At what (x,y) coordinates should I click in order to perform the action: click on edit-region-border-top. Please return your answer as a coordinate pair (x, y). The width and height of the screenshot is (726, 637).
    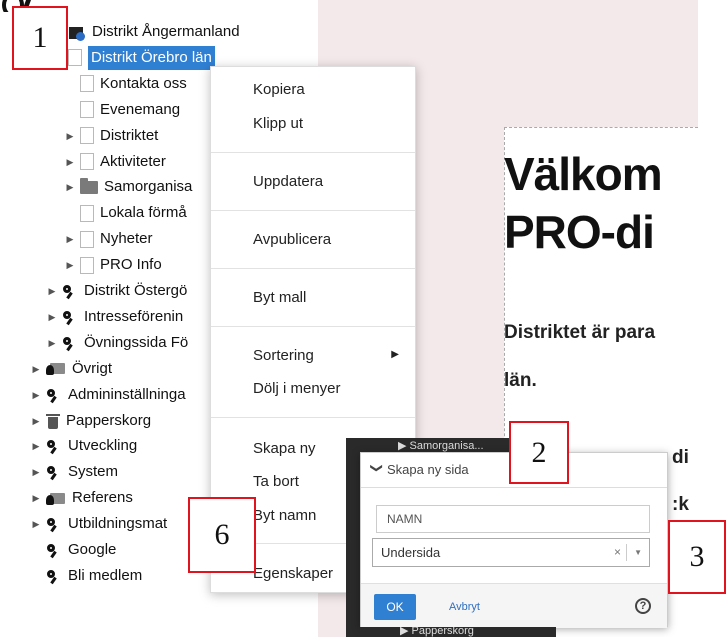
    Looking at the image, I should click on (601, 127).